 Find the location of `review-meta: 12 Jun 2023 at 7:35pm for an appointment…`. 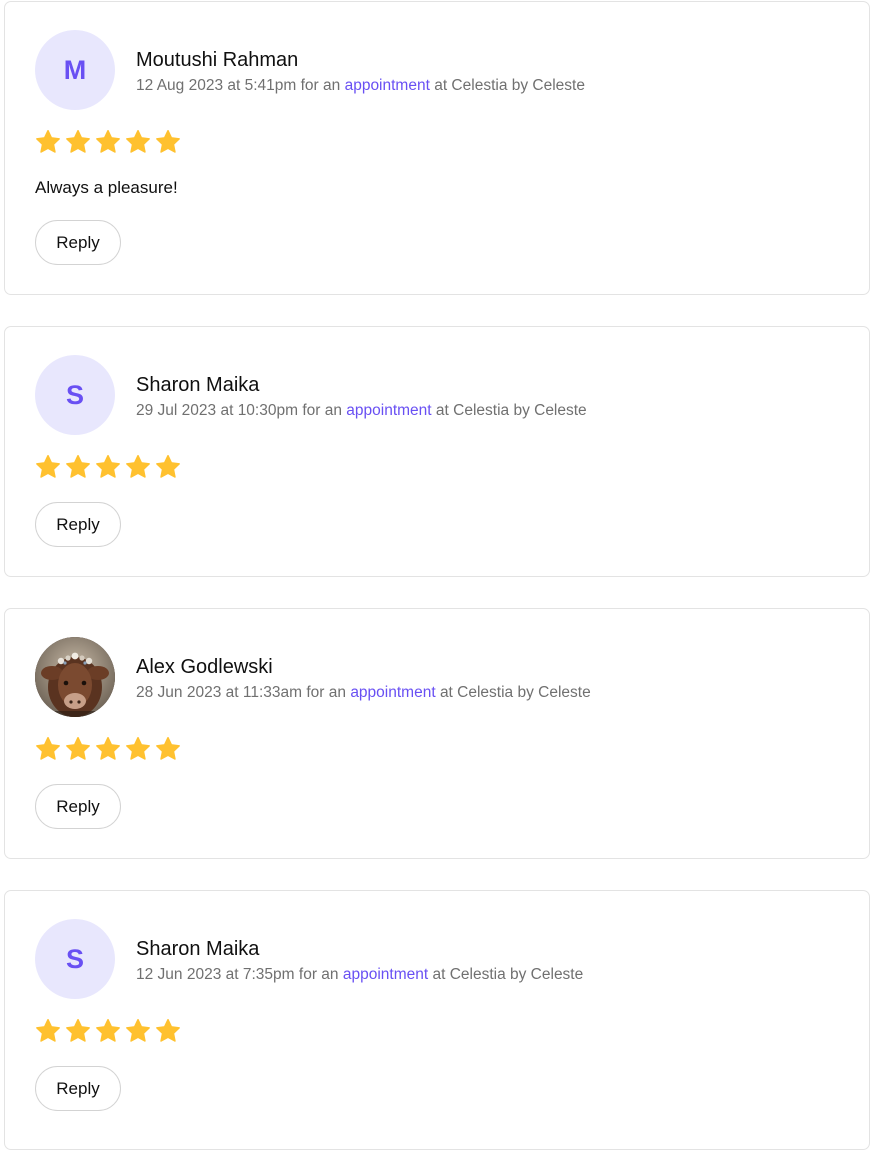

review-meta: 12 Jun 2023 at 7:35pm for an appointment… is located at coordinates (359, 975).